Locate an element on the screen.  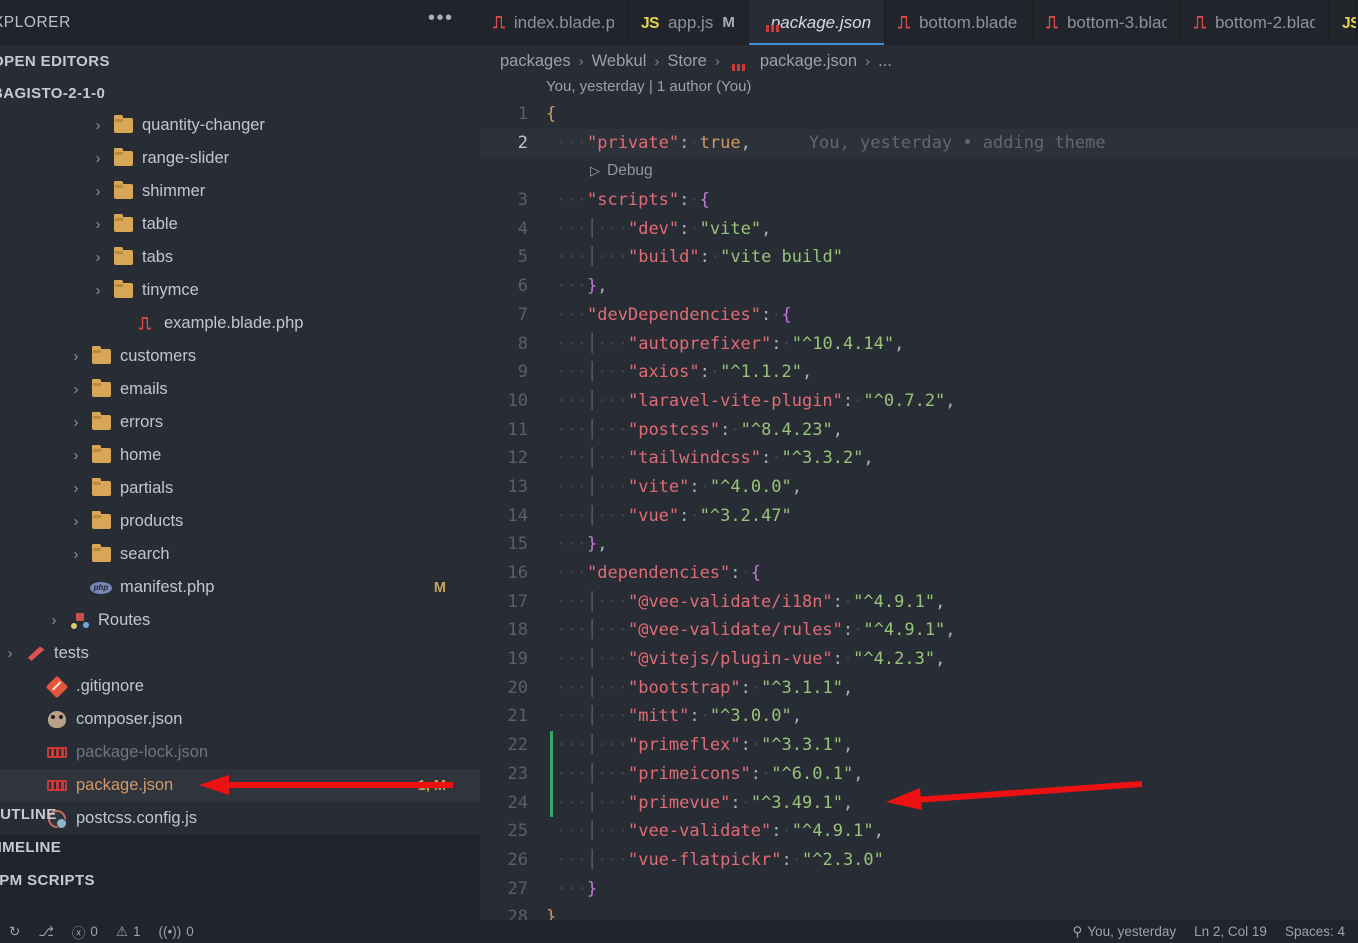
editor-tab: ⎍ bottom.blade.php is located at coordinates (959, 22).